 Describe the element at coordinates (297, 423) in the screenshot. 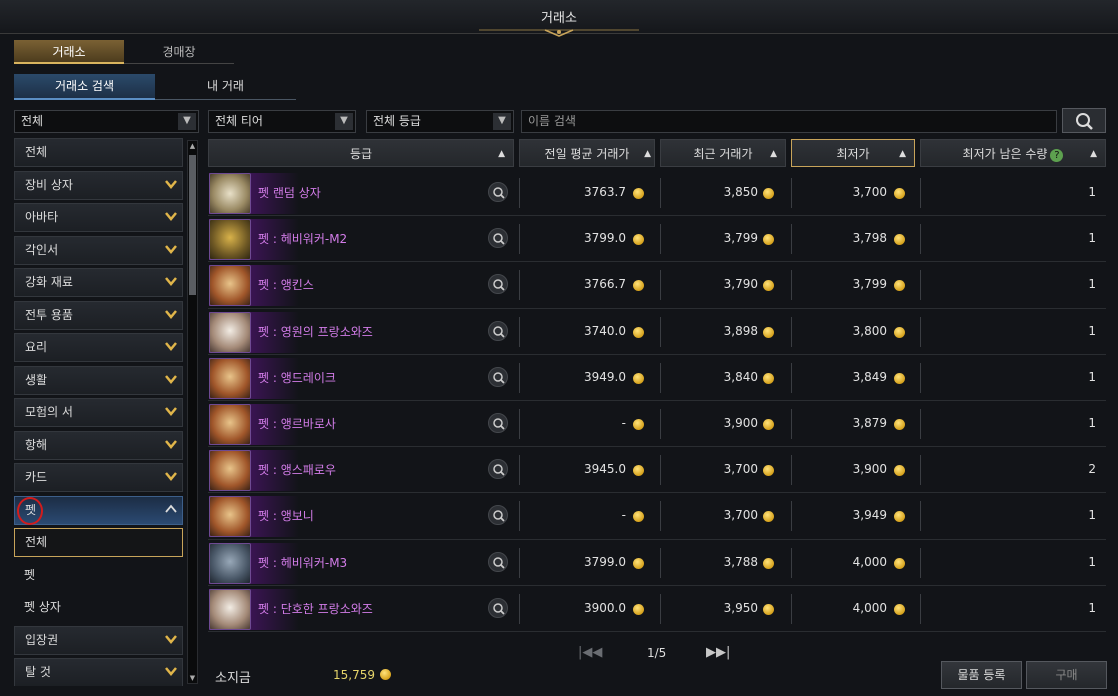

I see `item-name: 펫 : 앵르바로사` at that location.